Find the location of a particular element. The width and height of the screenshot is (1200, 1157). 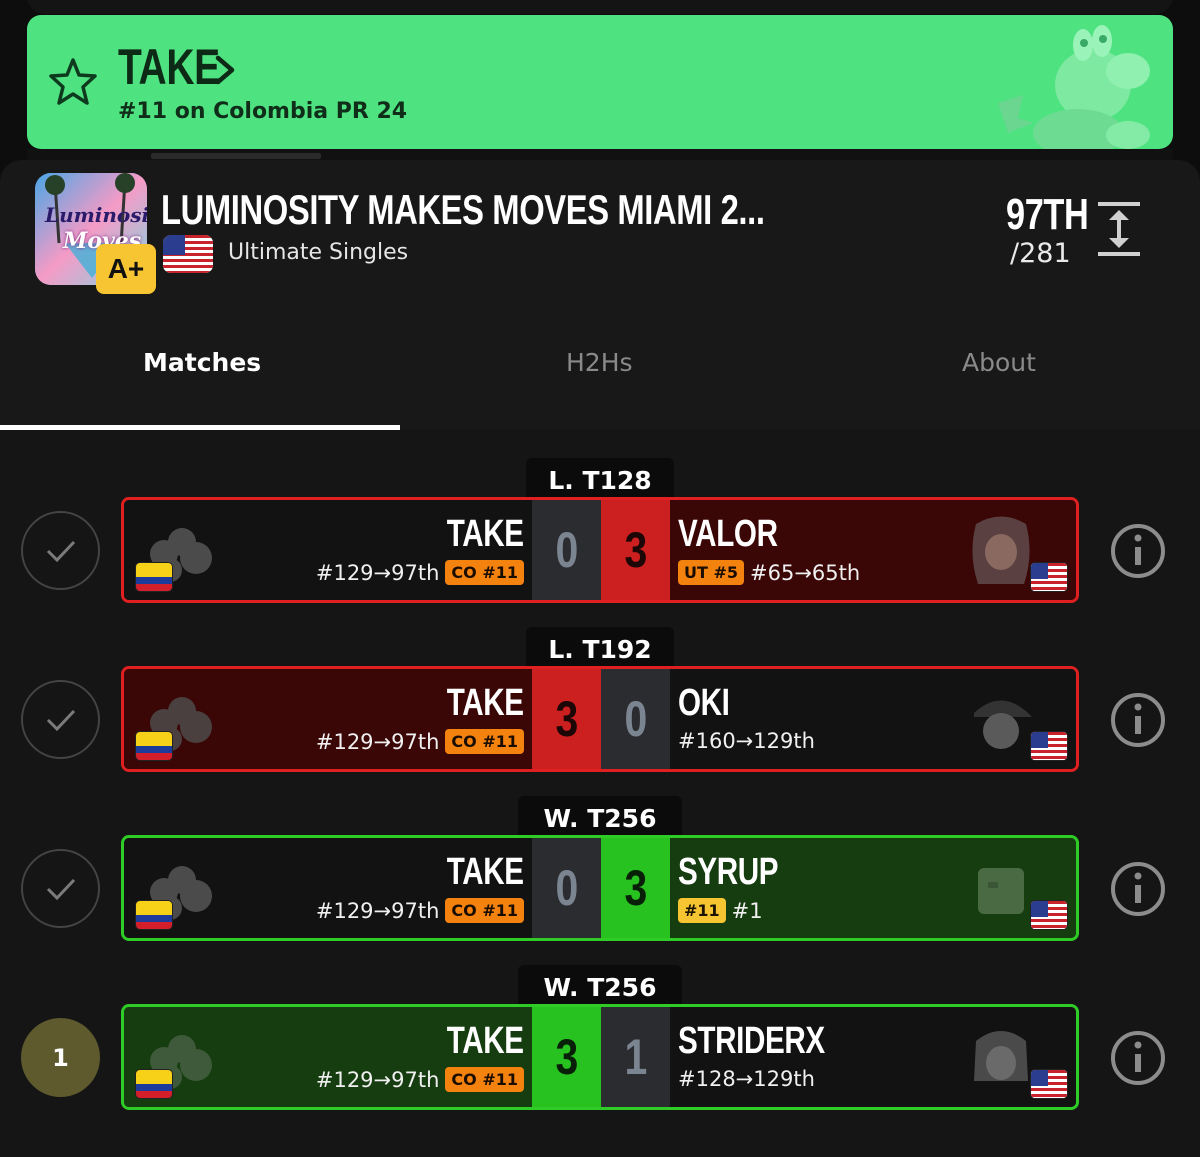

tournament-grade-badge: A+ is located at coordinates (126, 269).